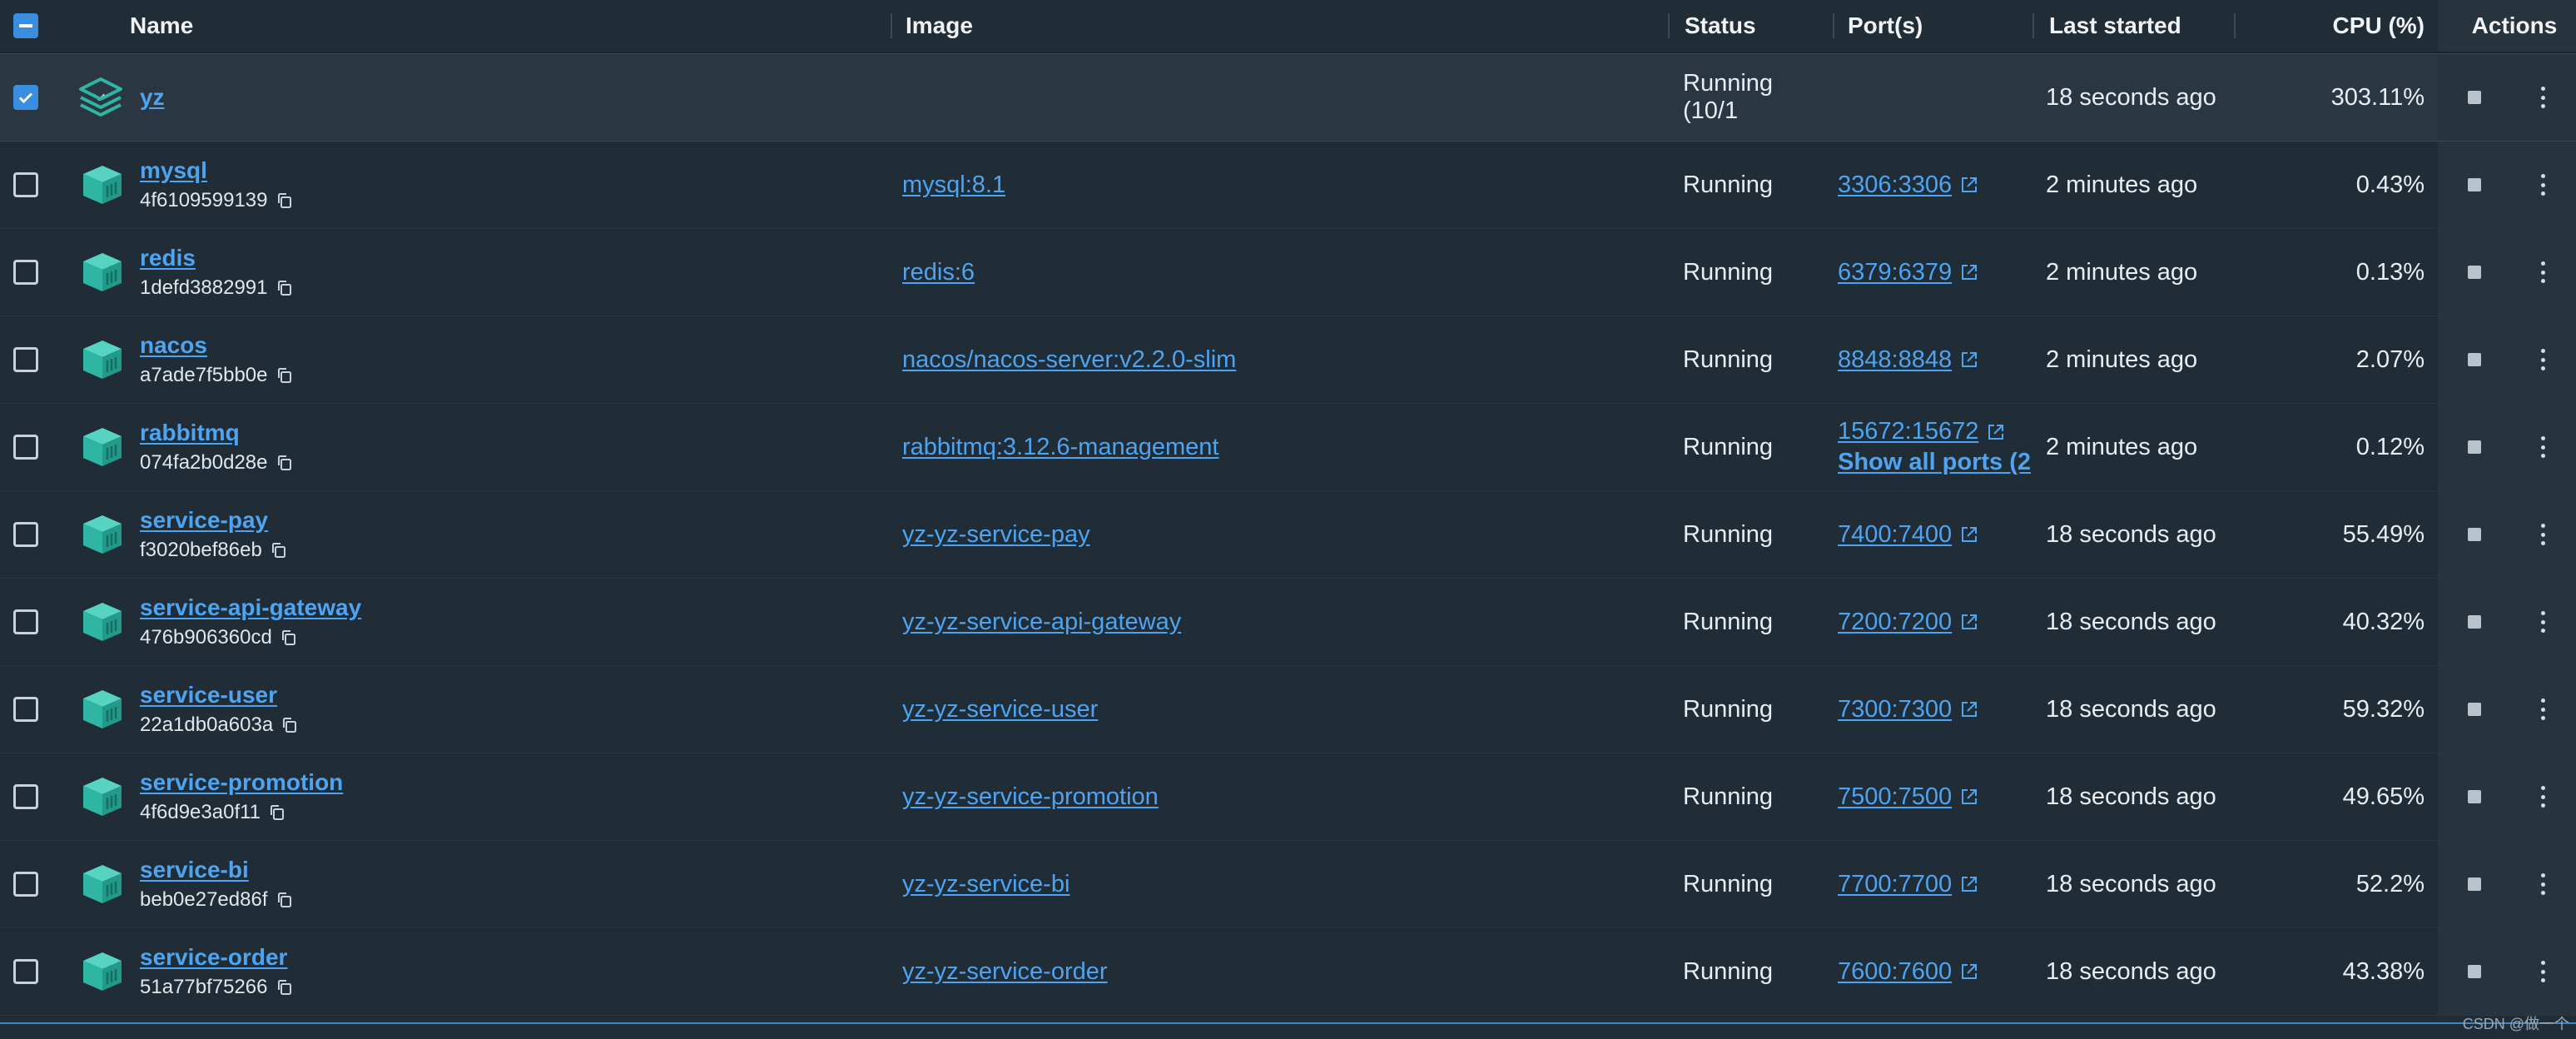  What do you see at coordinates (1895, 797) in the screenshot?
I see `port-link: 7500:7500` at bounding box center [1895, 797].